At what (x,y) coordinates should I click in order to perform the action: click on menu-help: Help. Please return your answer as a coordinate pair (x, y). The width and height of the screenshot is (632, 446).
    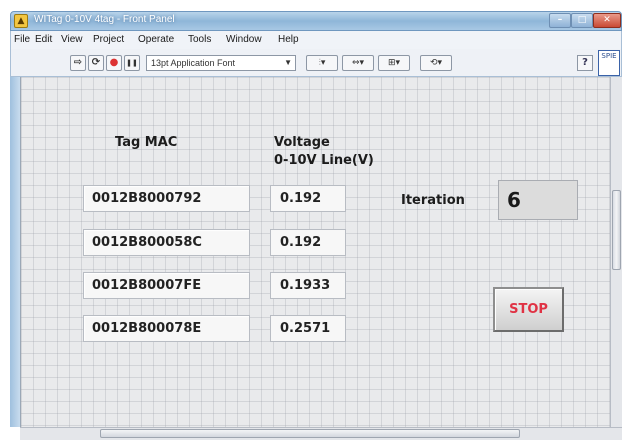
    Looking at the image, I should click on (288, 41).